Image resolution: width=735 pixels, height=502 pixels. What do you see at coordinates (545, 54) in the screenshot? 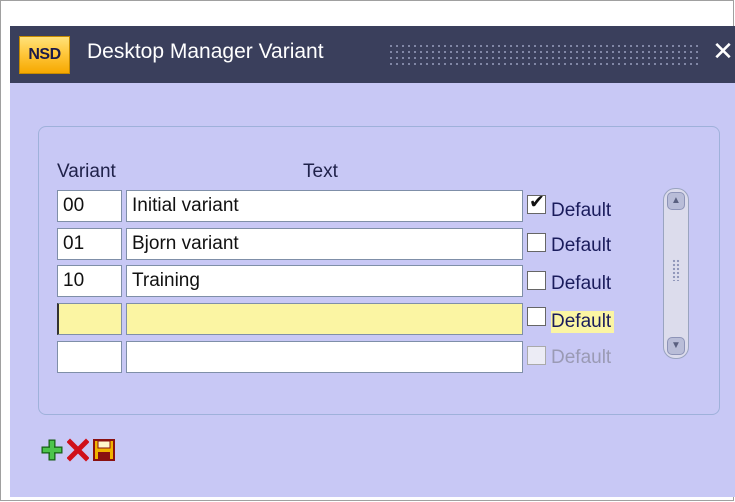
I see `title-bar-grip` at bounding box center [545, 54].